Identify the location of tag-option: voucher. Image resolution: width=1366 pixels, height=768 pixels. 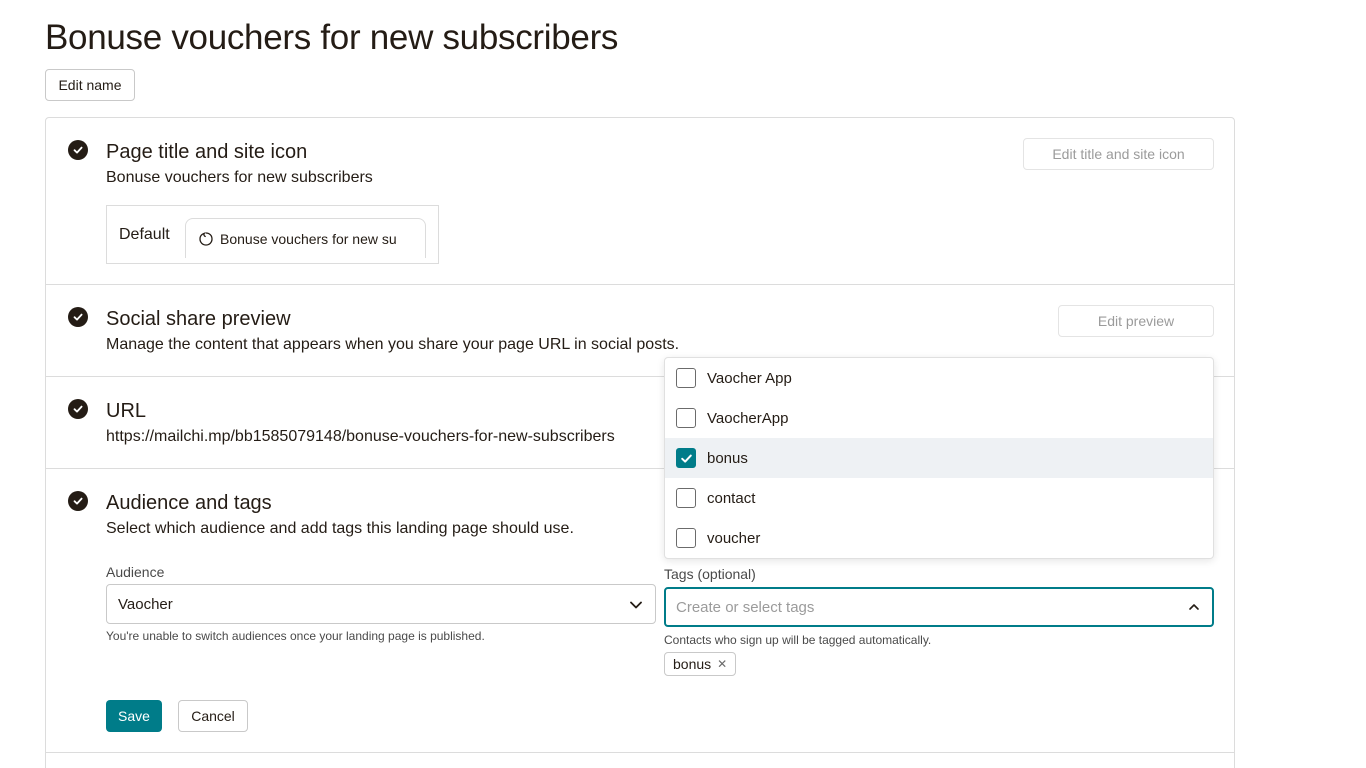
(939, 538).